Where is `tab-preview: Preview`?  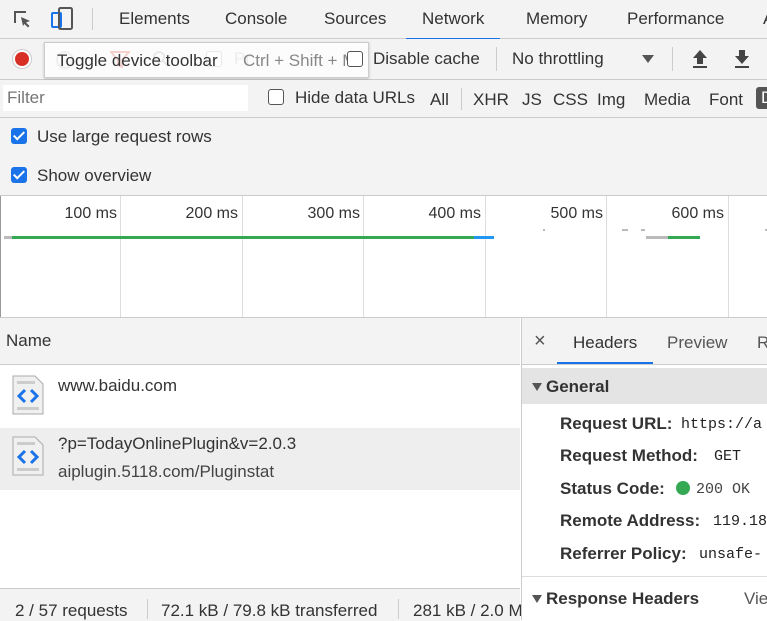 tab-preview: Preview is located at coordinates (697, 343).